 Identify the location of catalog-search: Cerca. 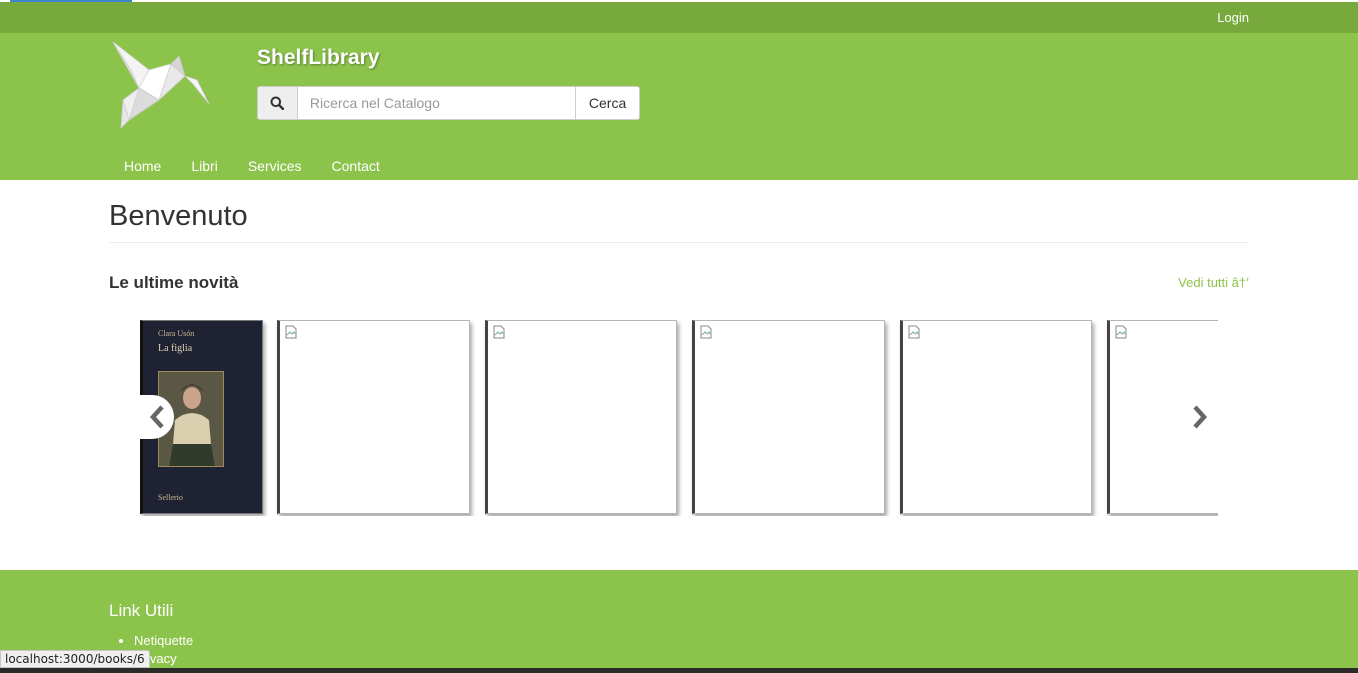
(448, 103).